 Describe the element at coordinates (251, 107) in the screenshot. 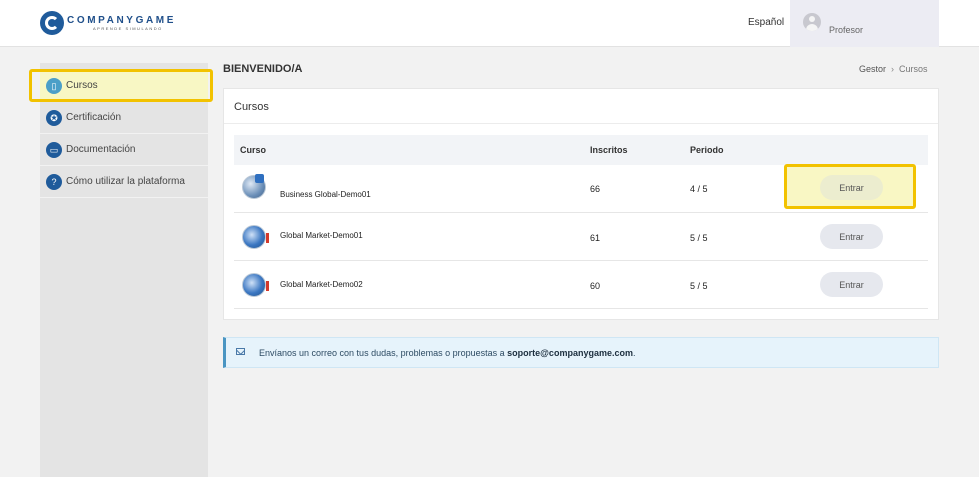

I see `card-title: Cursos` at that location.